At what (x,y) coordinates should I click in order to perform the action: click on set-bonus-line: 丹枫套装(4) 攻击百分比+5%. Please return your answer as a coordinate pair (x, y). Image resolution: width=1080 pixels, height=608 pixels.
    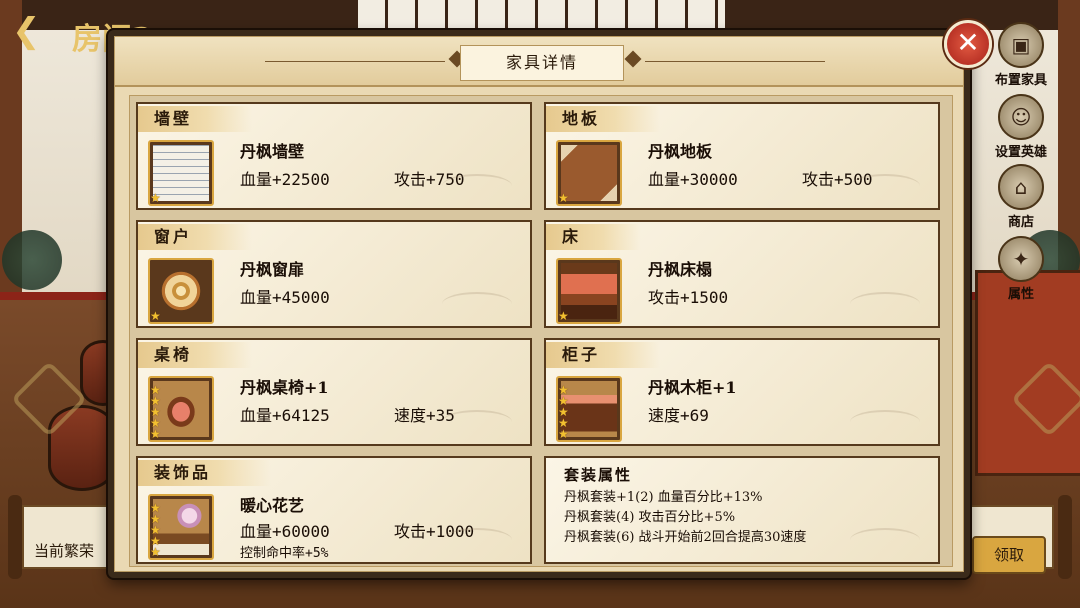
    Looking at the image, I should click on (650, 517).